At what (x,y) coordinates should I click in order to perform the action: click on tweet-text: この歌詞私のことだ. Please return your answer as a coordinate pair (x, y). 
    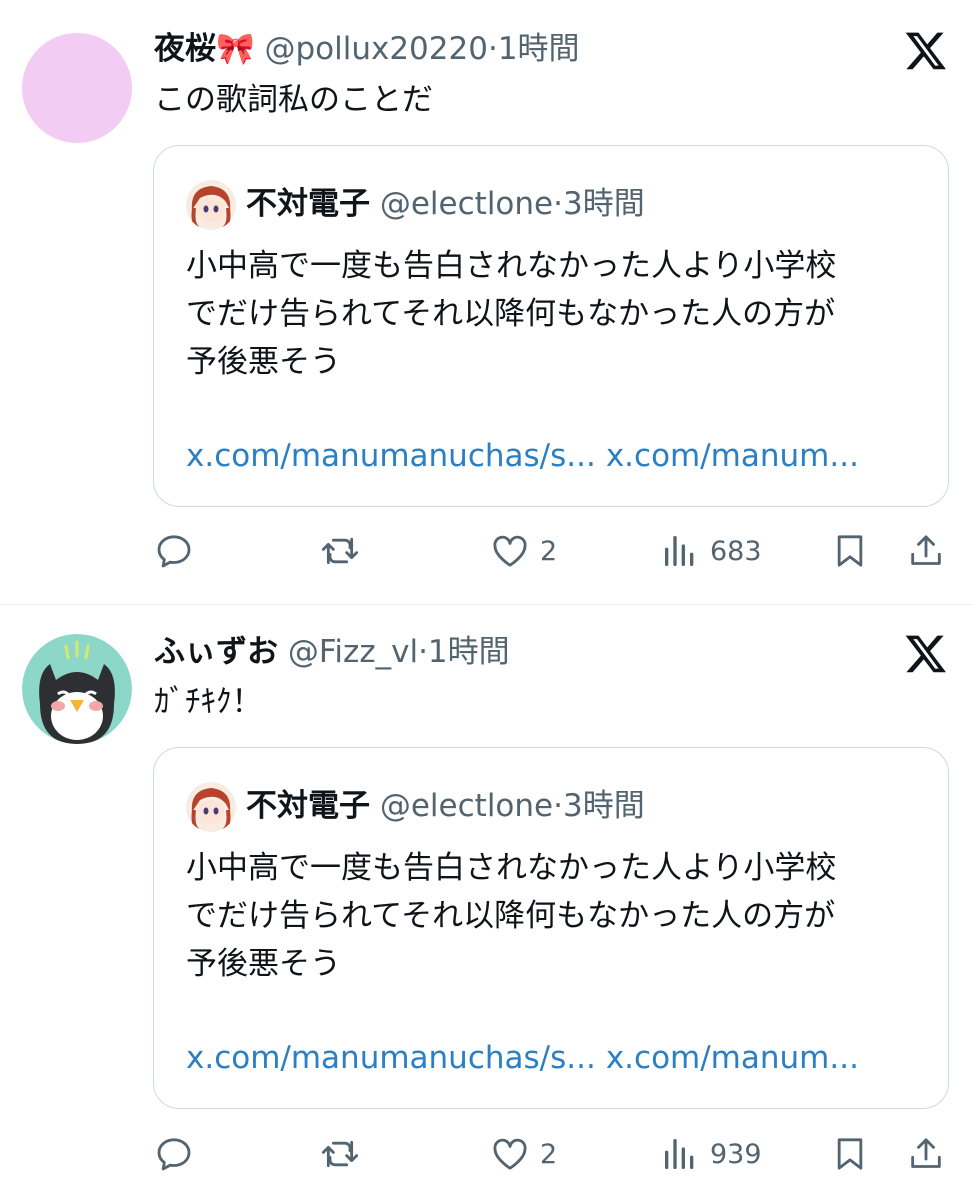
    Looking at the image, I should click on (293, 100).